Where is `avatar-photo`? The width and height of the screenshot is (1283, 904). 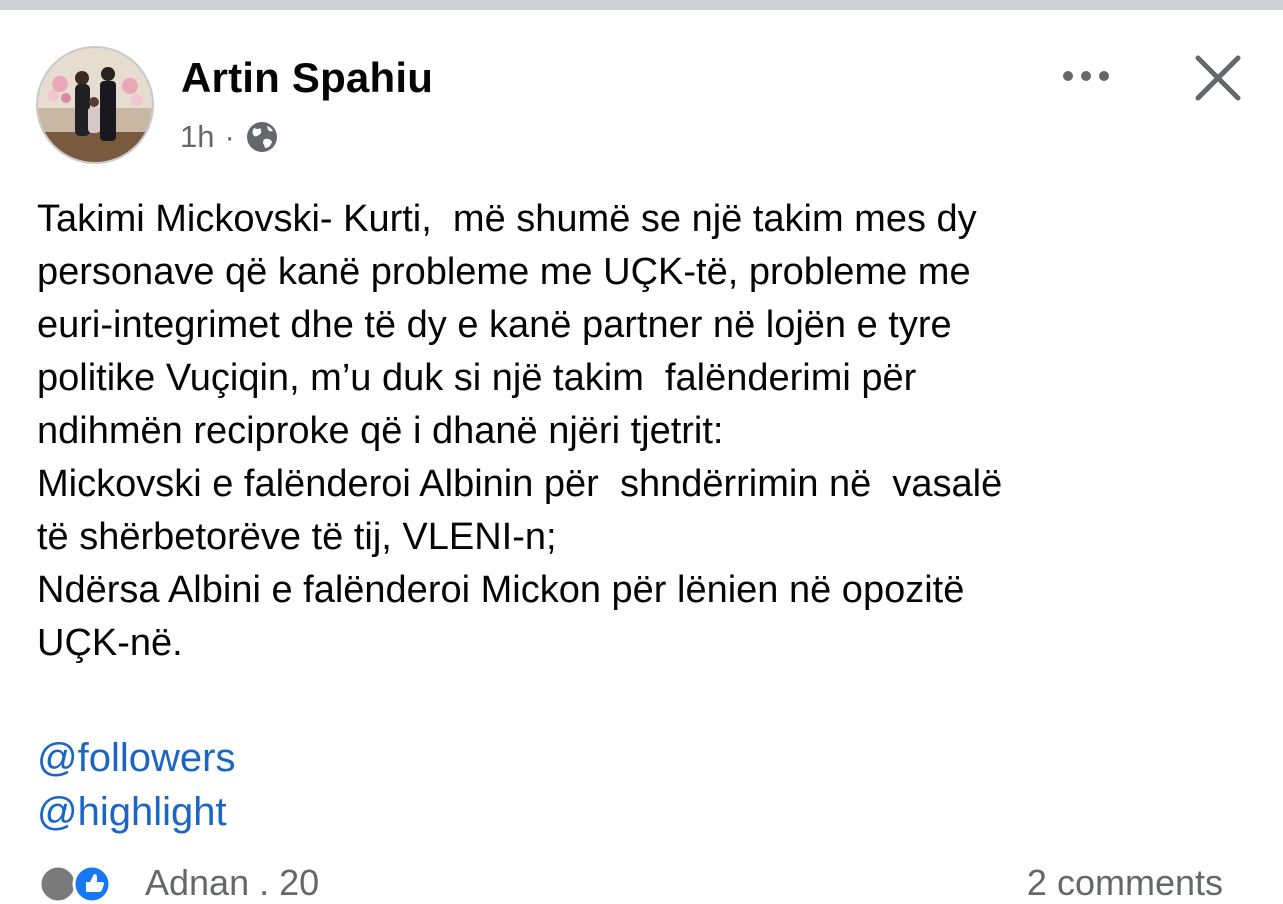 avatar-photo is located at coordinates (95, 105).